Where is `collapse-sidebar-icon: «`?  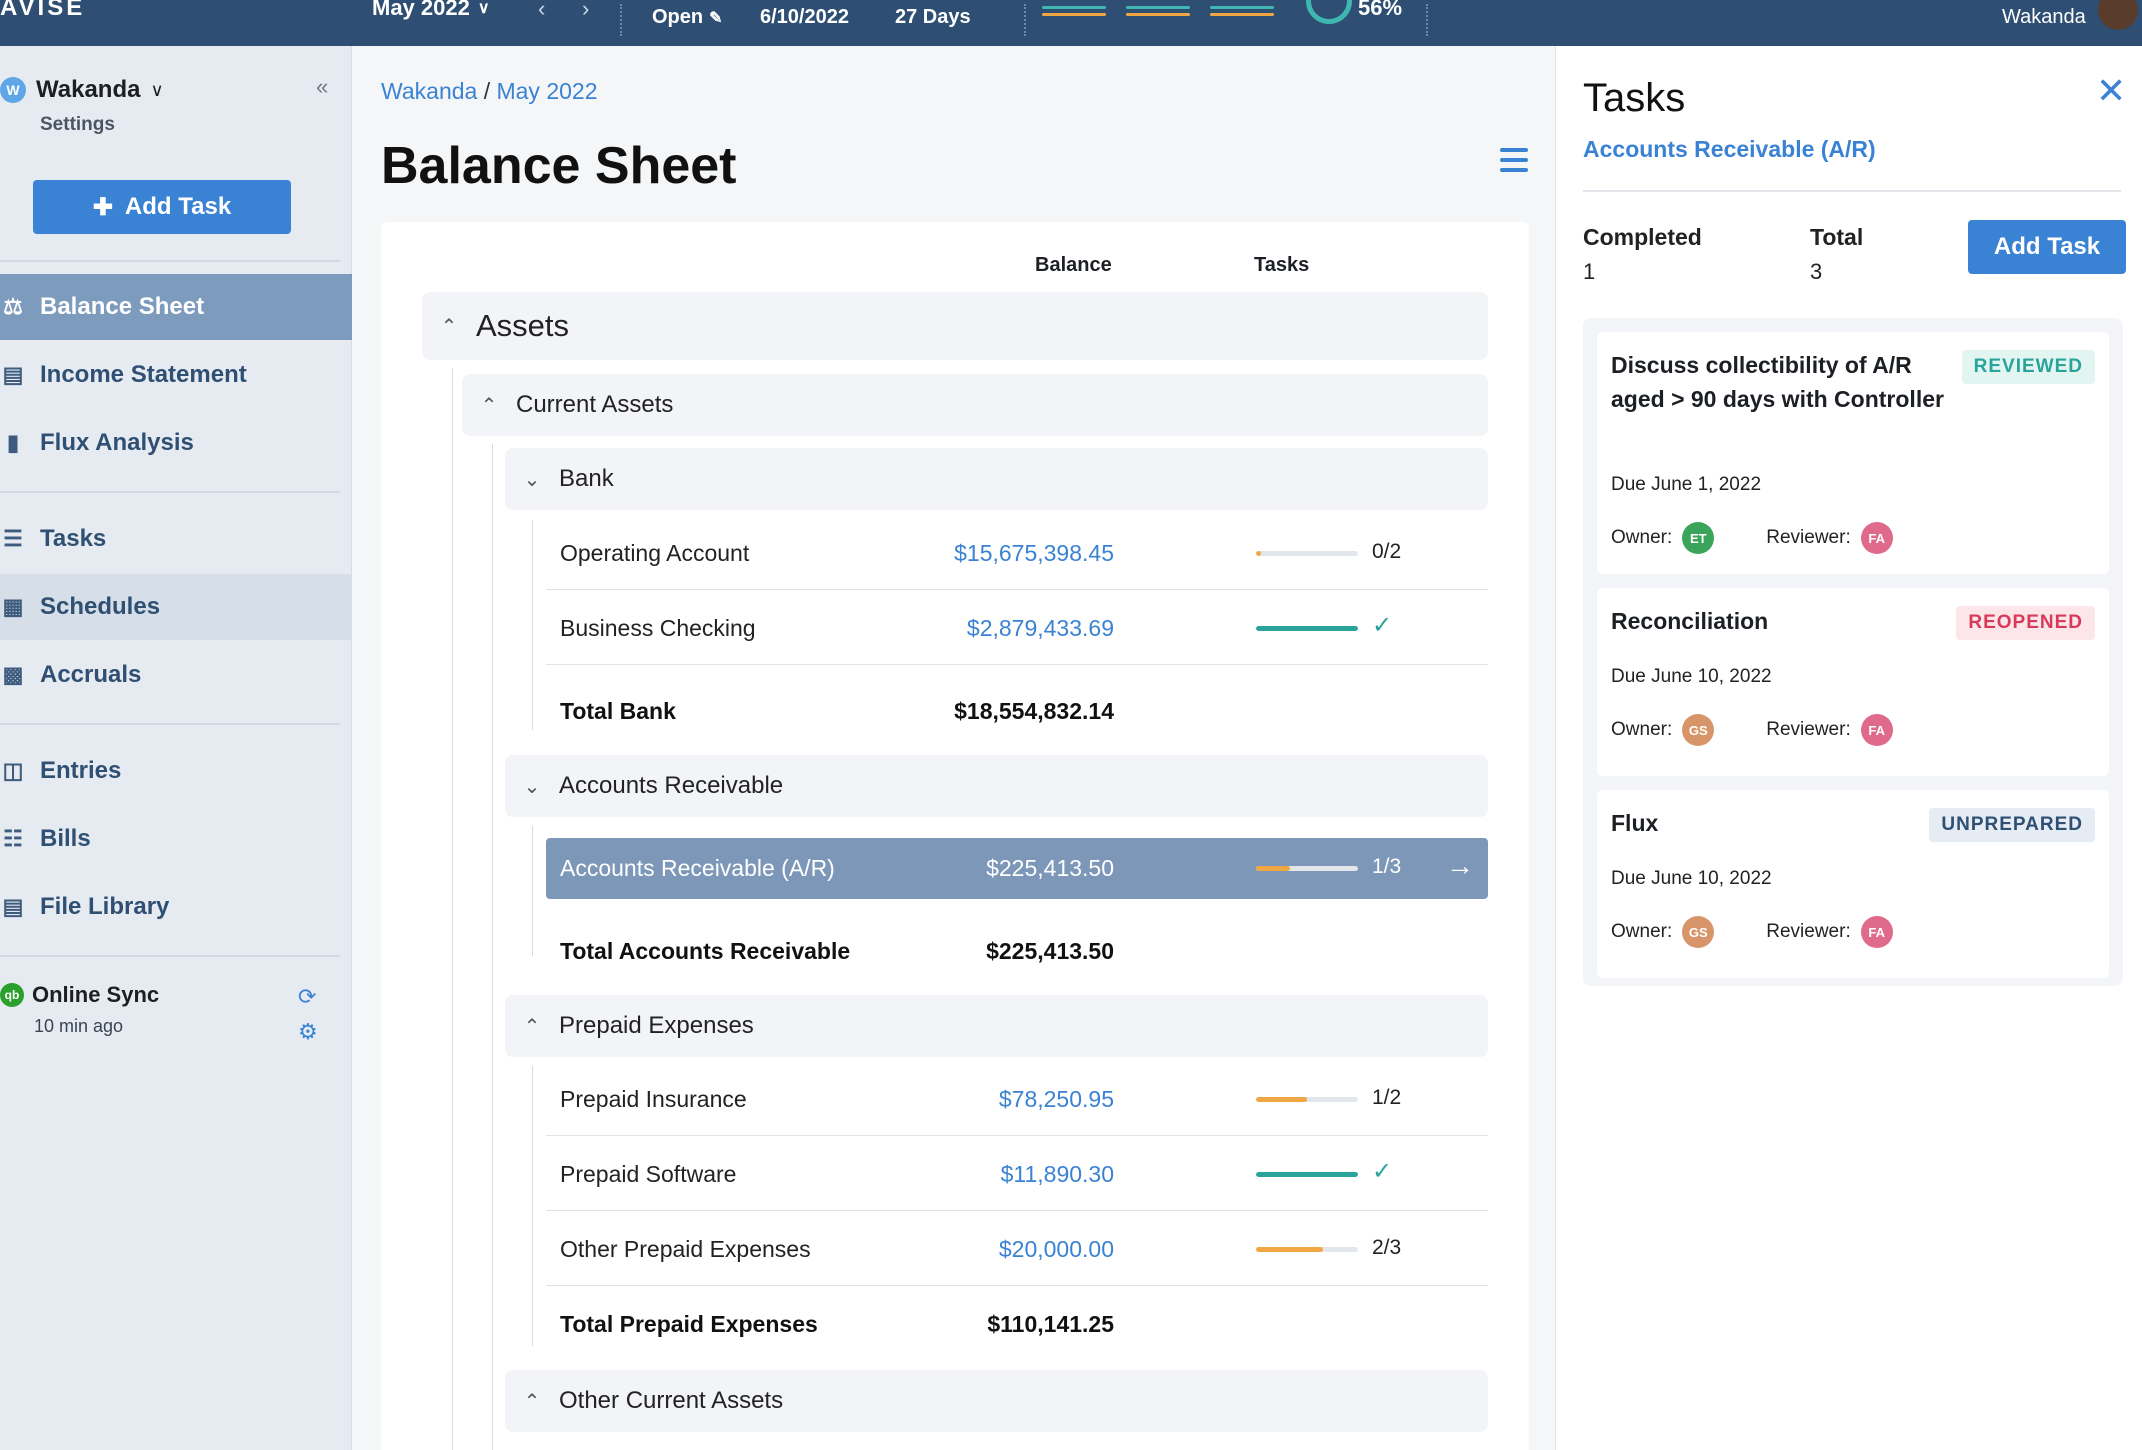
collapse-sidebar-icon: « is located at coordinates (322, 87).